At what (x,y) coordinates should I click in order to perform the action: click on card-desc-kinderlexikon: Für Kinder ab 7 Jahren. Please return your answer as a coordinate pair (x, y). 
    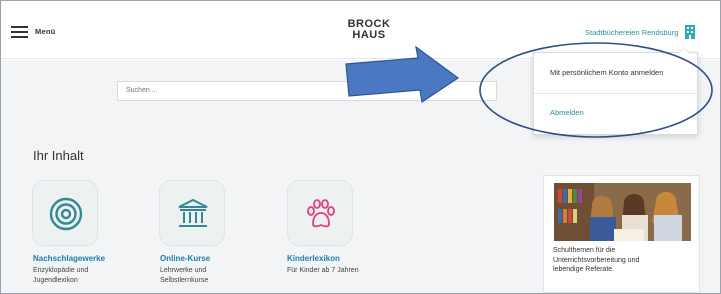
    Looking at the image, I should click on (342, 271).